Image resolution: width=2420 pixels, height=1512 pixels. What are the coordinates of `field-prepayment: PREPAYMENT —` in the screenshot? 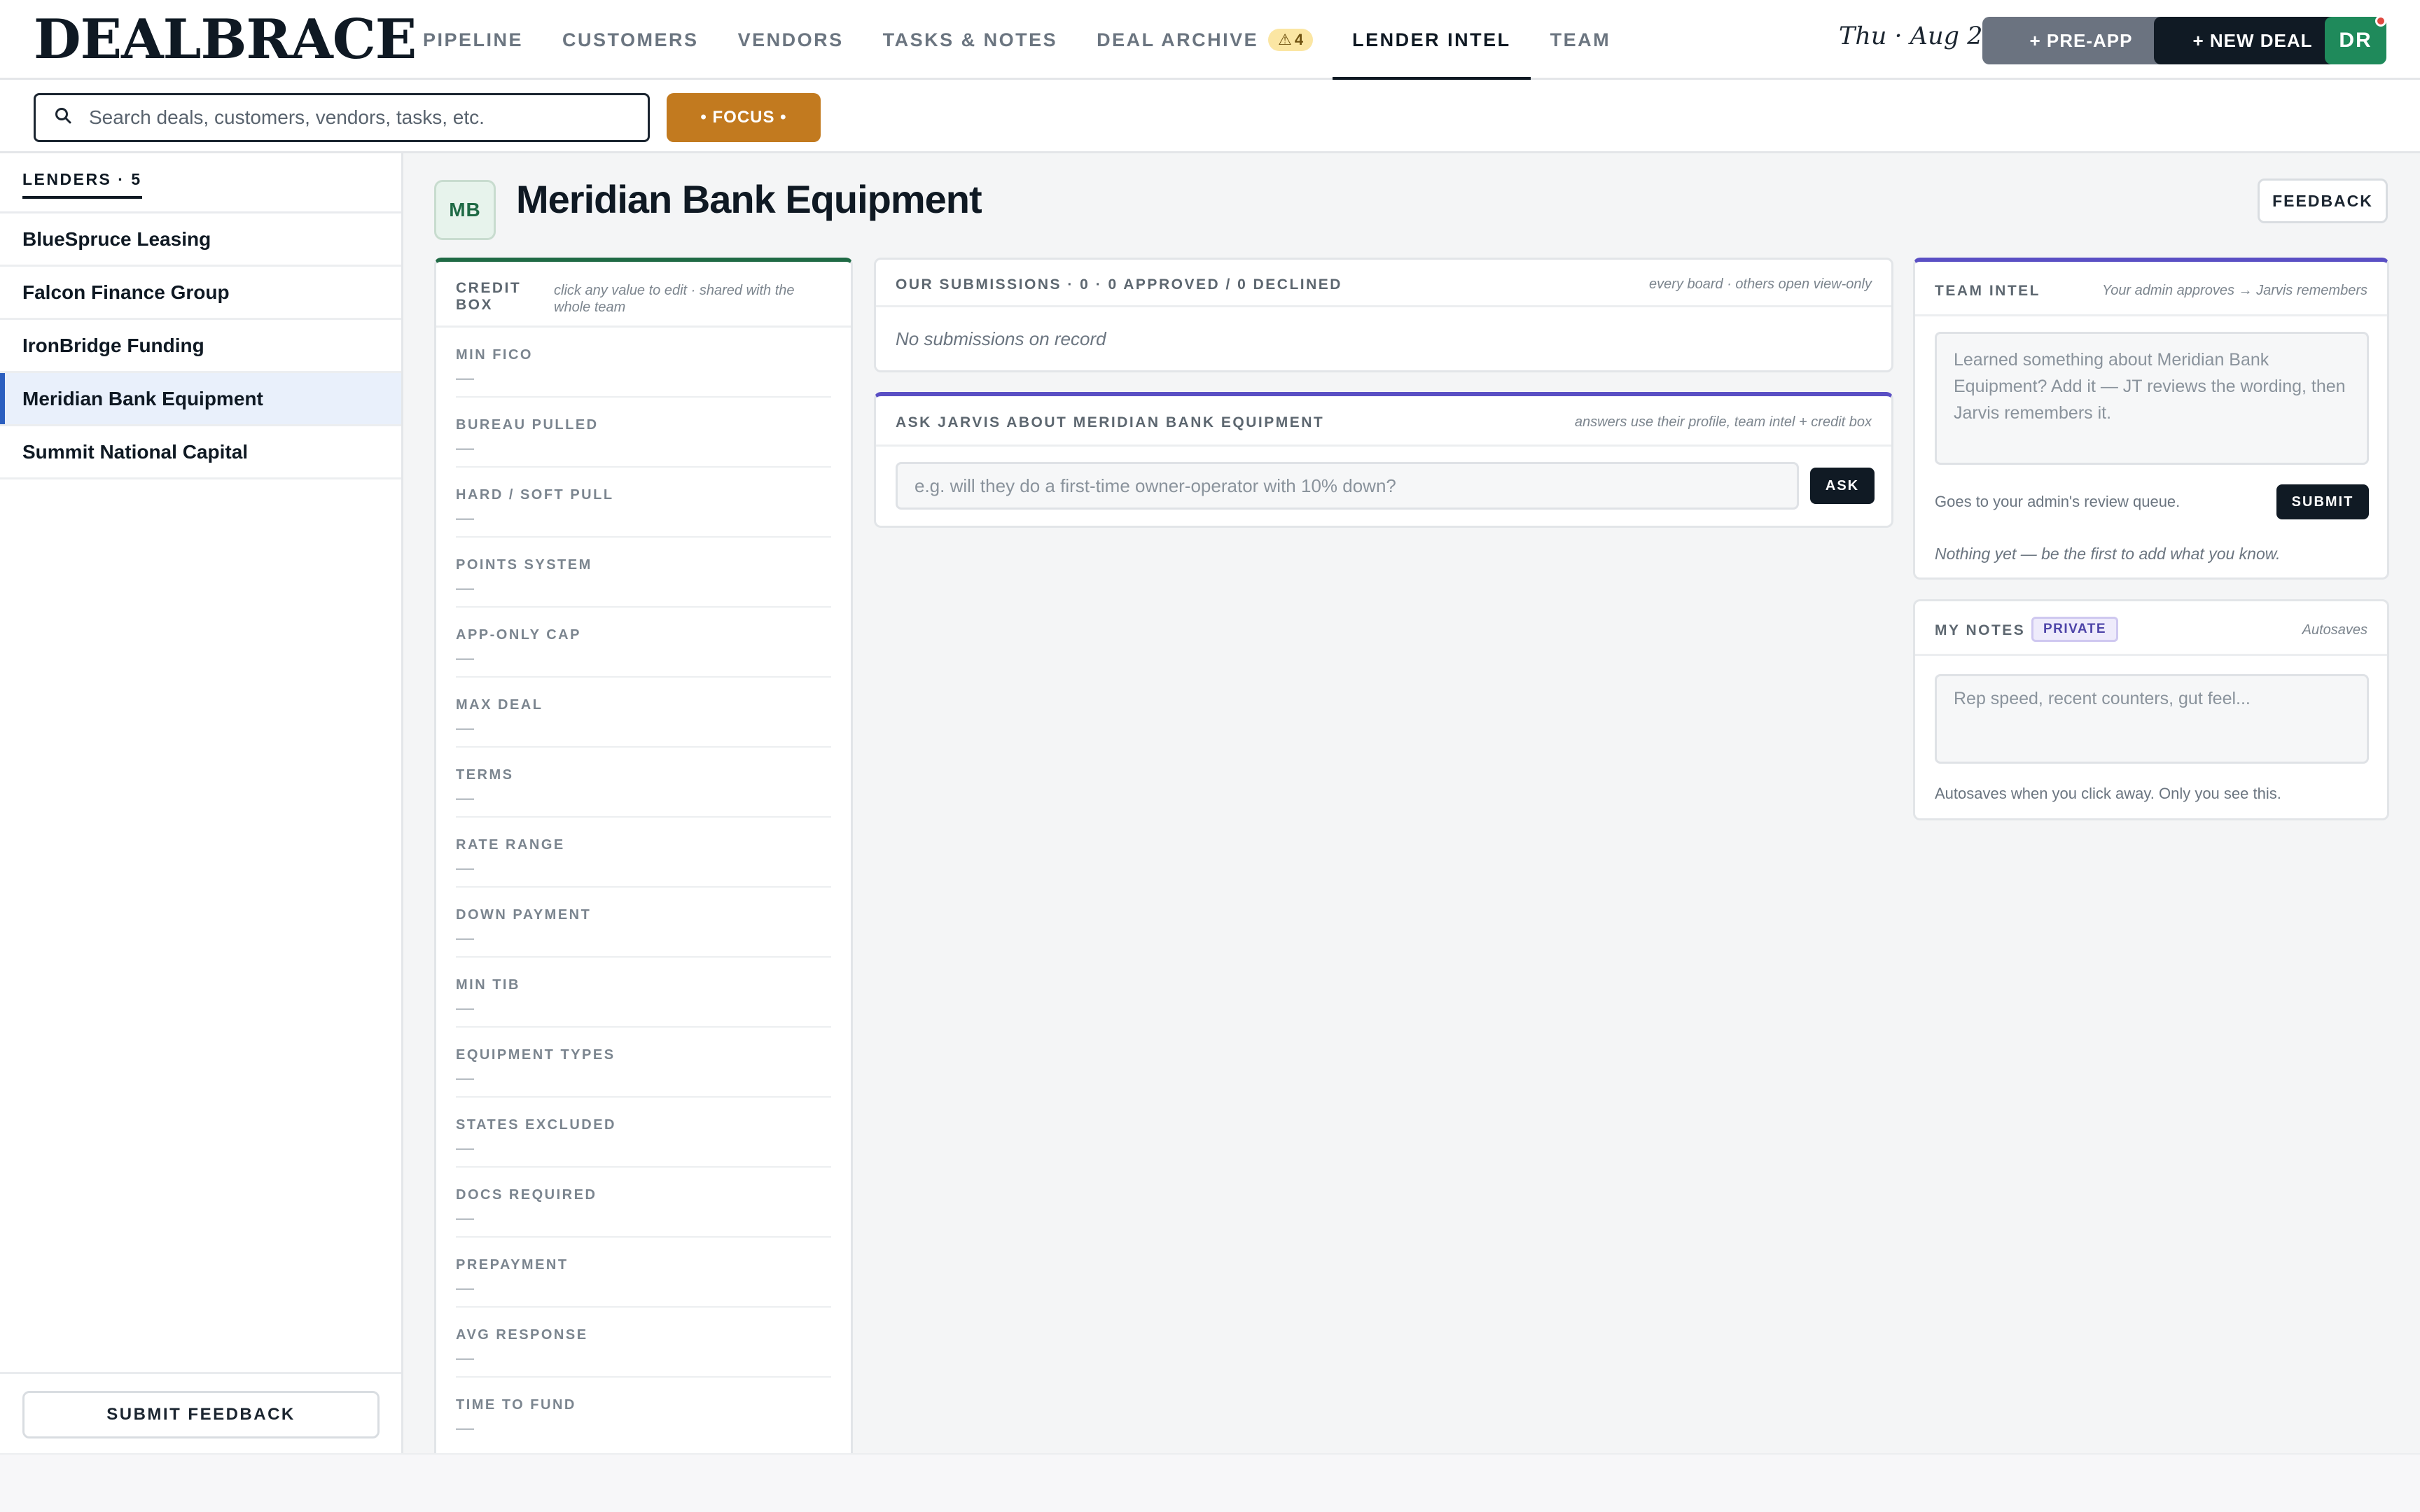 It's located at (643, 1273).